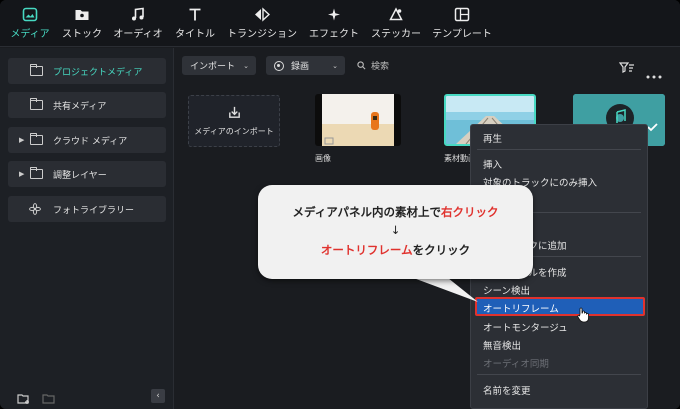 The height and width of the screenshot is (409, 680). Describe the element at coordinates (213, 67) in the screenshot. I see `import-dropdown-label: インポート` at that location.